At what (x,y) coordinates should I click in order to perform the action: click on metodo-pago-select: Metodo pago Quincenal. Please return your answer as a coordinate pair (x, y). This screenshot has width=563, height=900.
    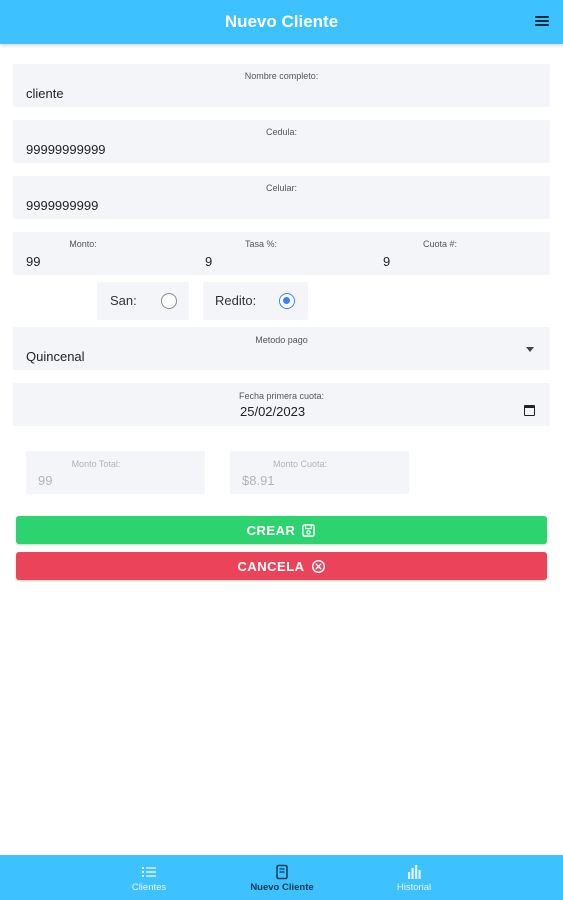
    Looking at the image, I should click on (281, 348).